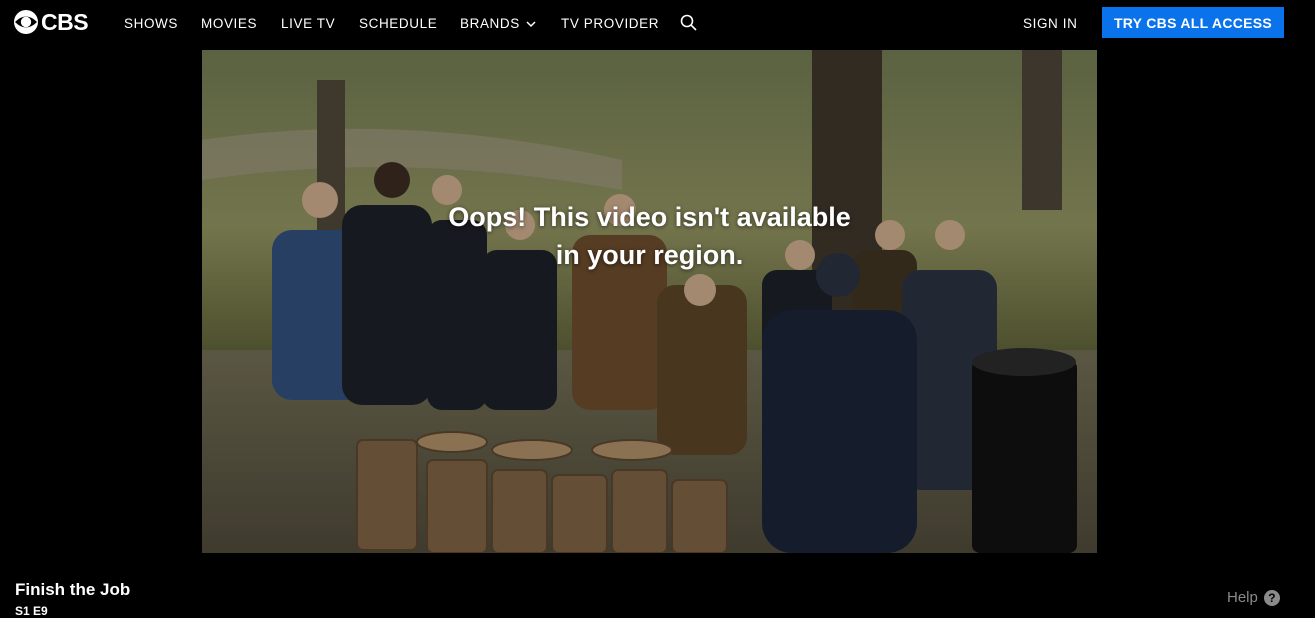 This screenshot has width=1315, height=618. I want to click on logo-wordmark: CBS, so click(65, 22).